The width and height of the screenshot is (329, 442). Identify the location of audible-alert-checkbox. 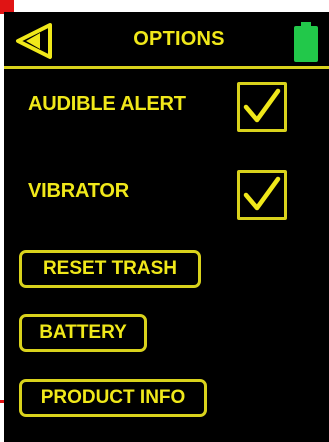
(262, 107).